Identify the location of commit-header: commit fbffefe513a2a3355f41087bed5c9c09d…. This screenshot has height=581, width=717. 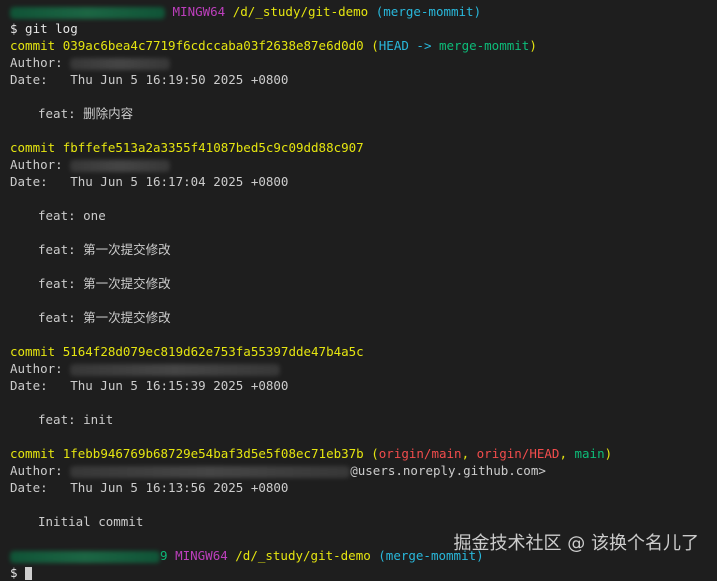
(363, 147).